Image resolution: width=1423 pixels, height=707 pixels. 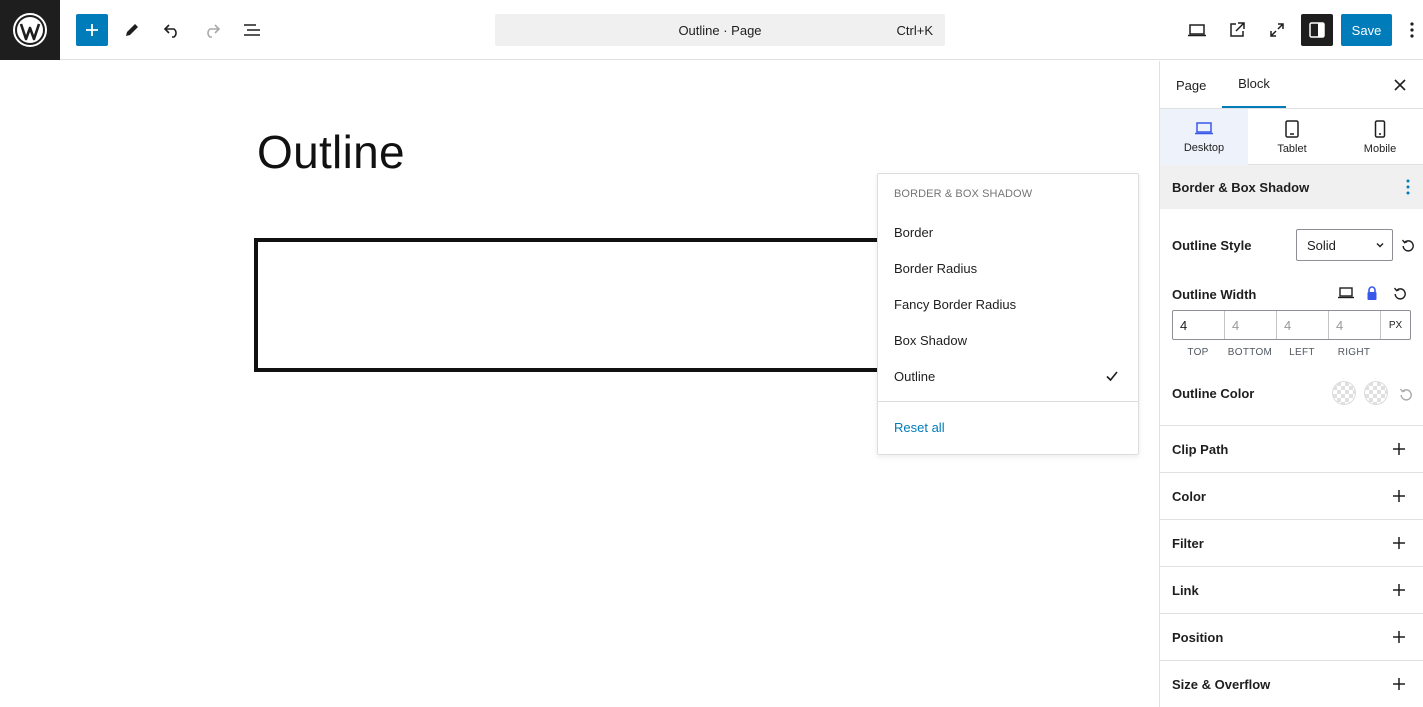 What do you see at coordinates (1291, 636) in the screenshot?
I see `panel-position: Position` at bounding box center [1291, 636].